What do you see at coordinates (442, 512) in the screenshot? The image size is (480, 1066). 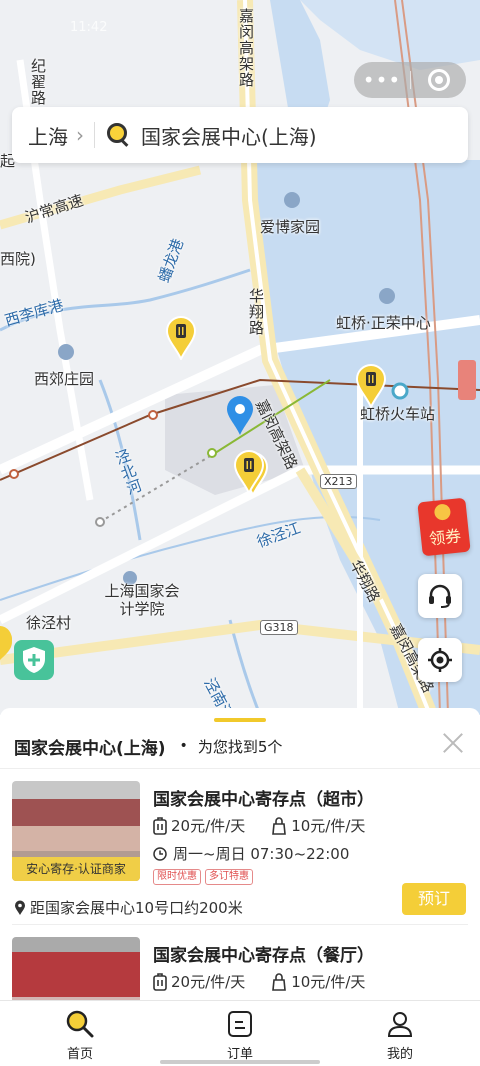 I see `coin-icon` at bounding box center [442, 512].